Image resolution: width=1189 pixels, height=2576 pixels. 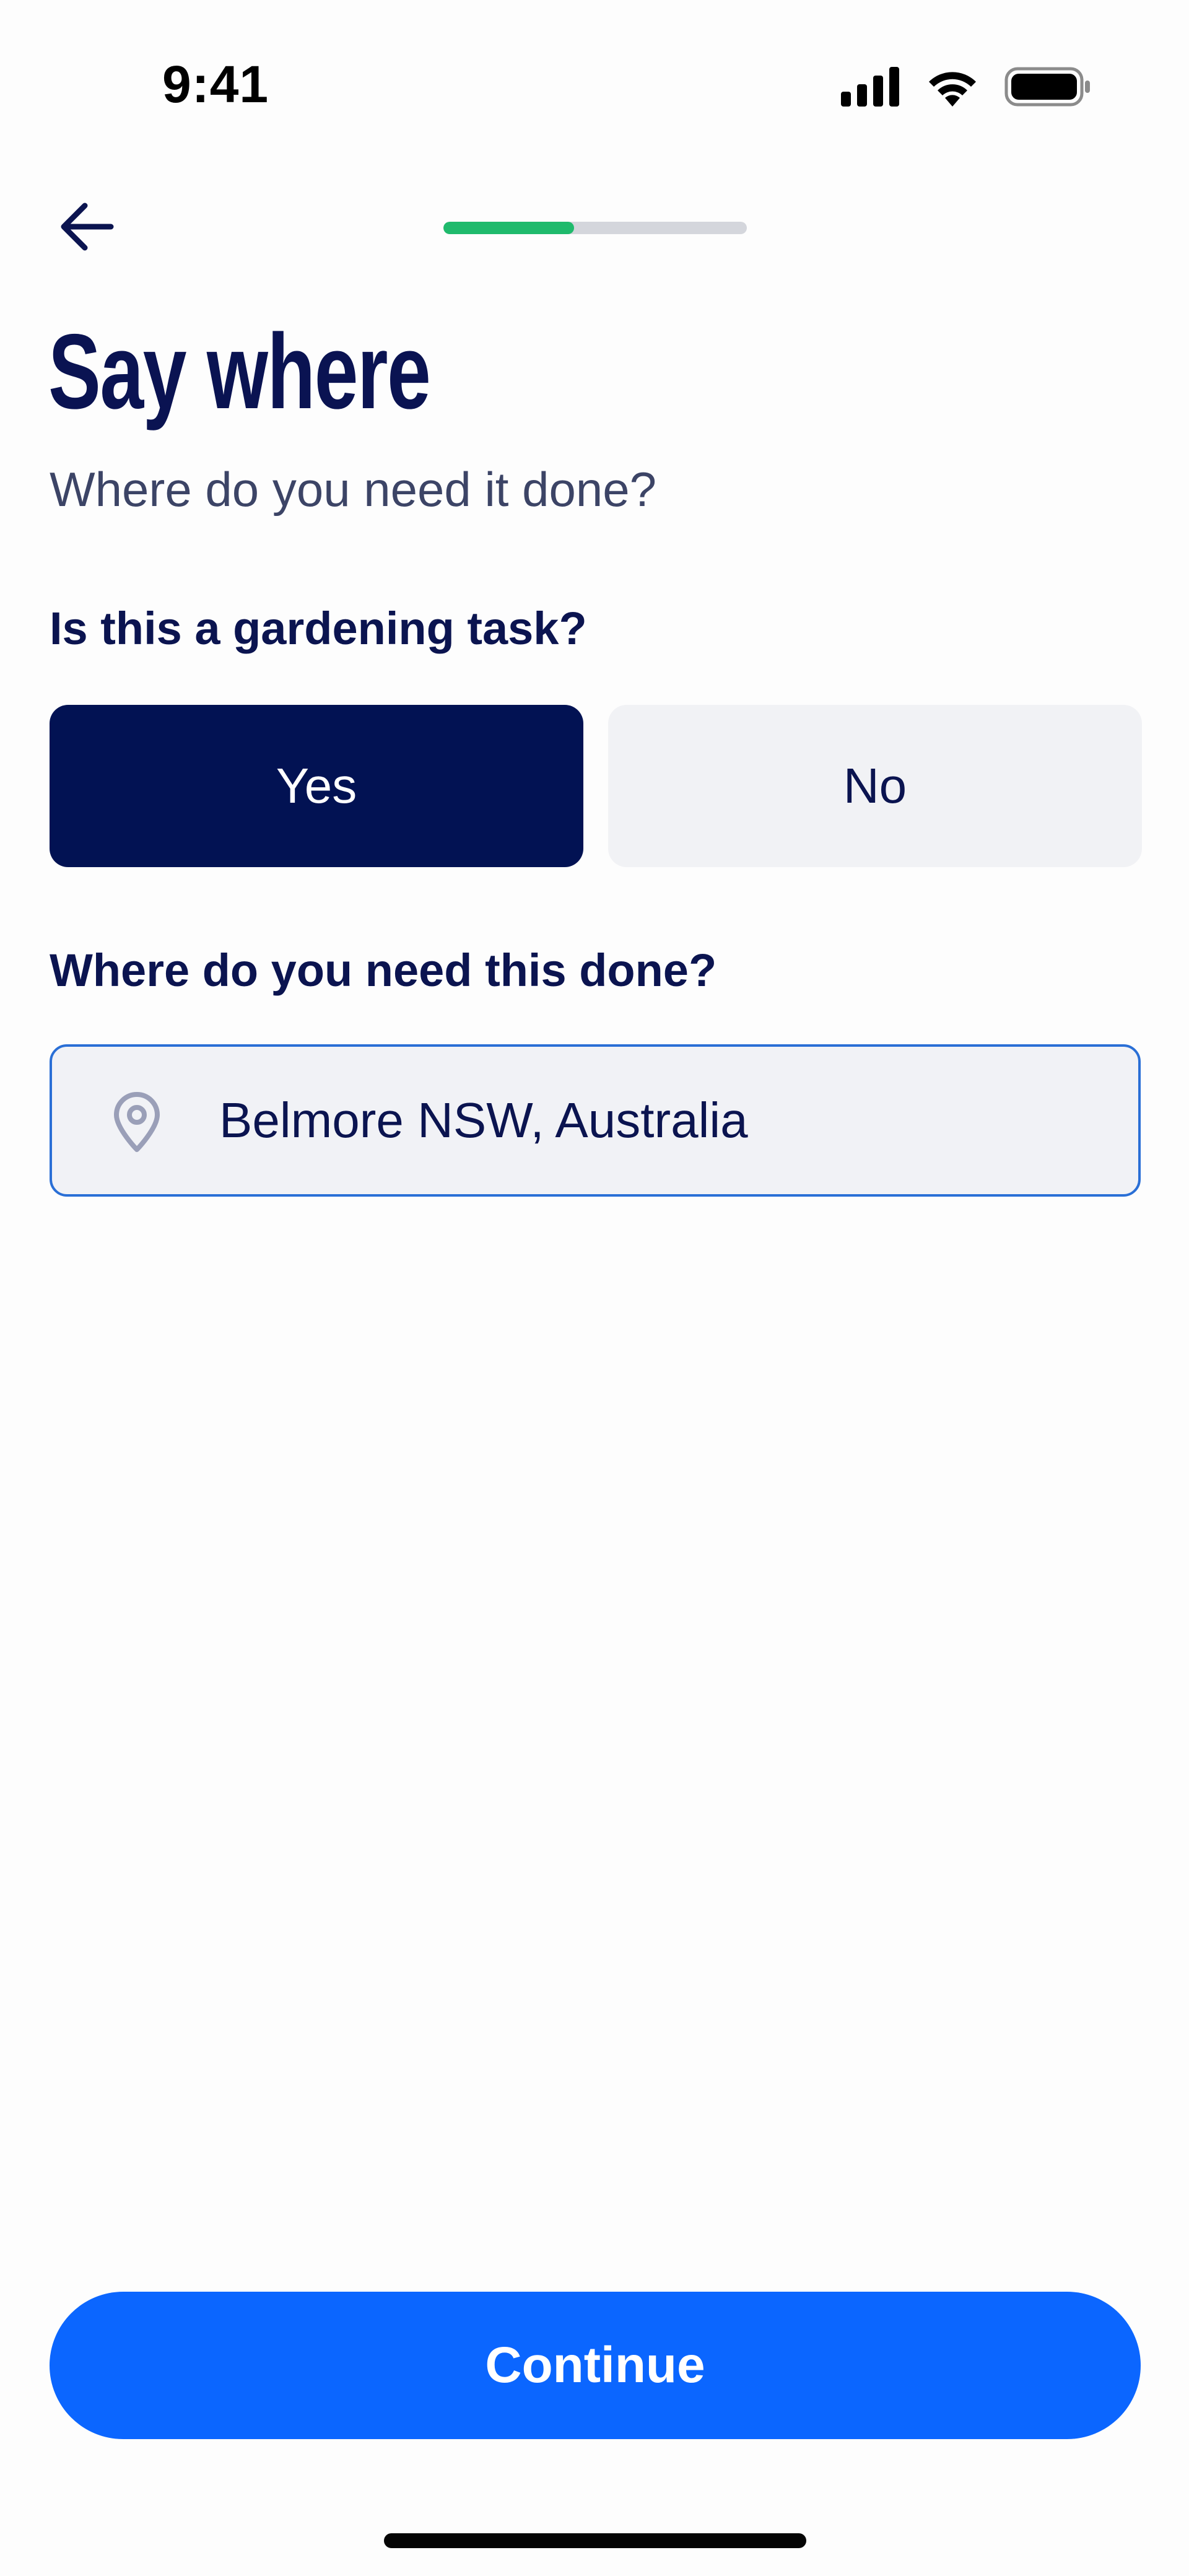 I want to click on status-time: 9:41, so click(x=215, y=84).